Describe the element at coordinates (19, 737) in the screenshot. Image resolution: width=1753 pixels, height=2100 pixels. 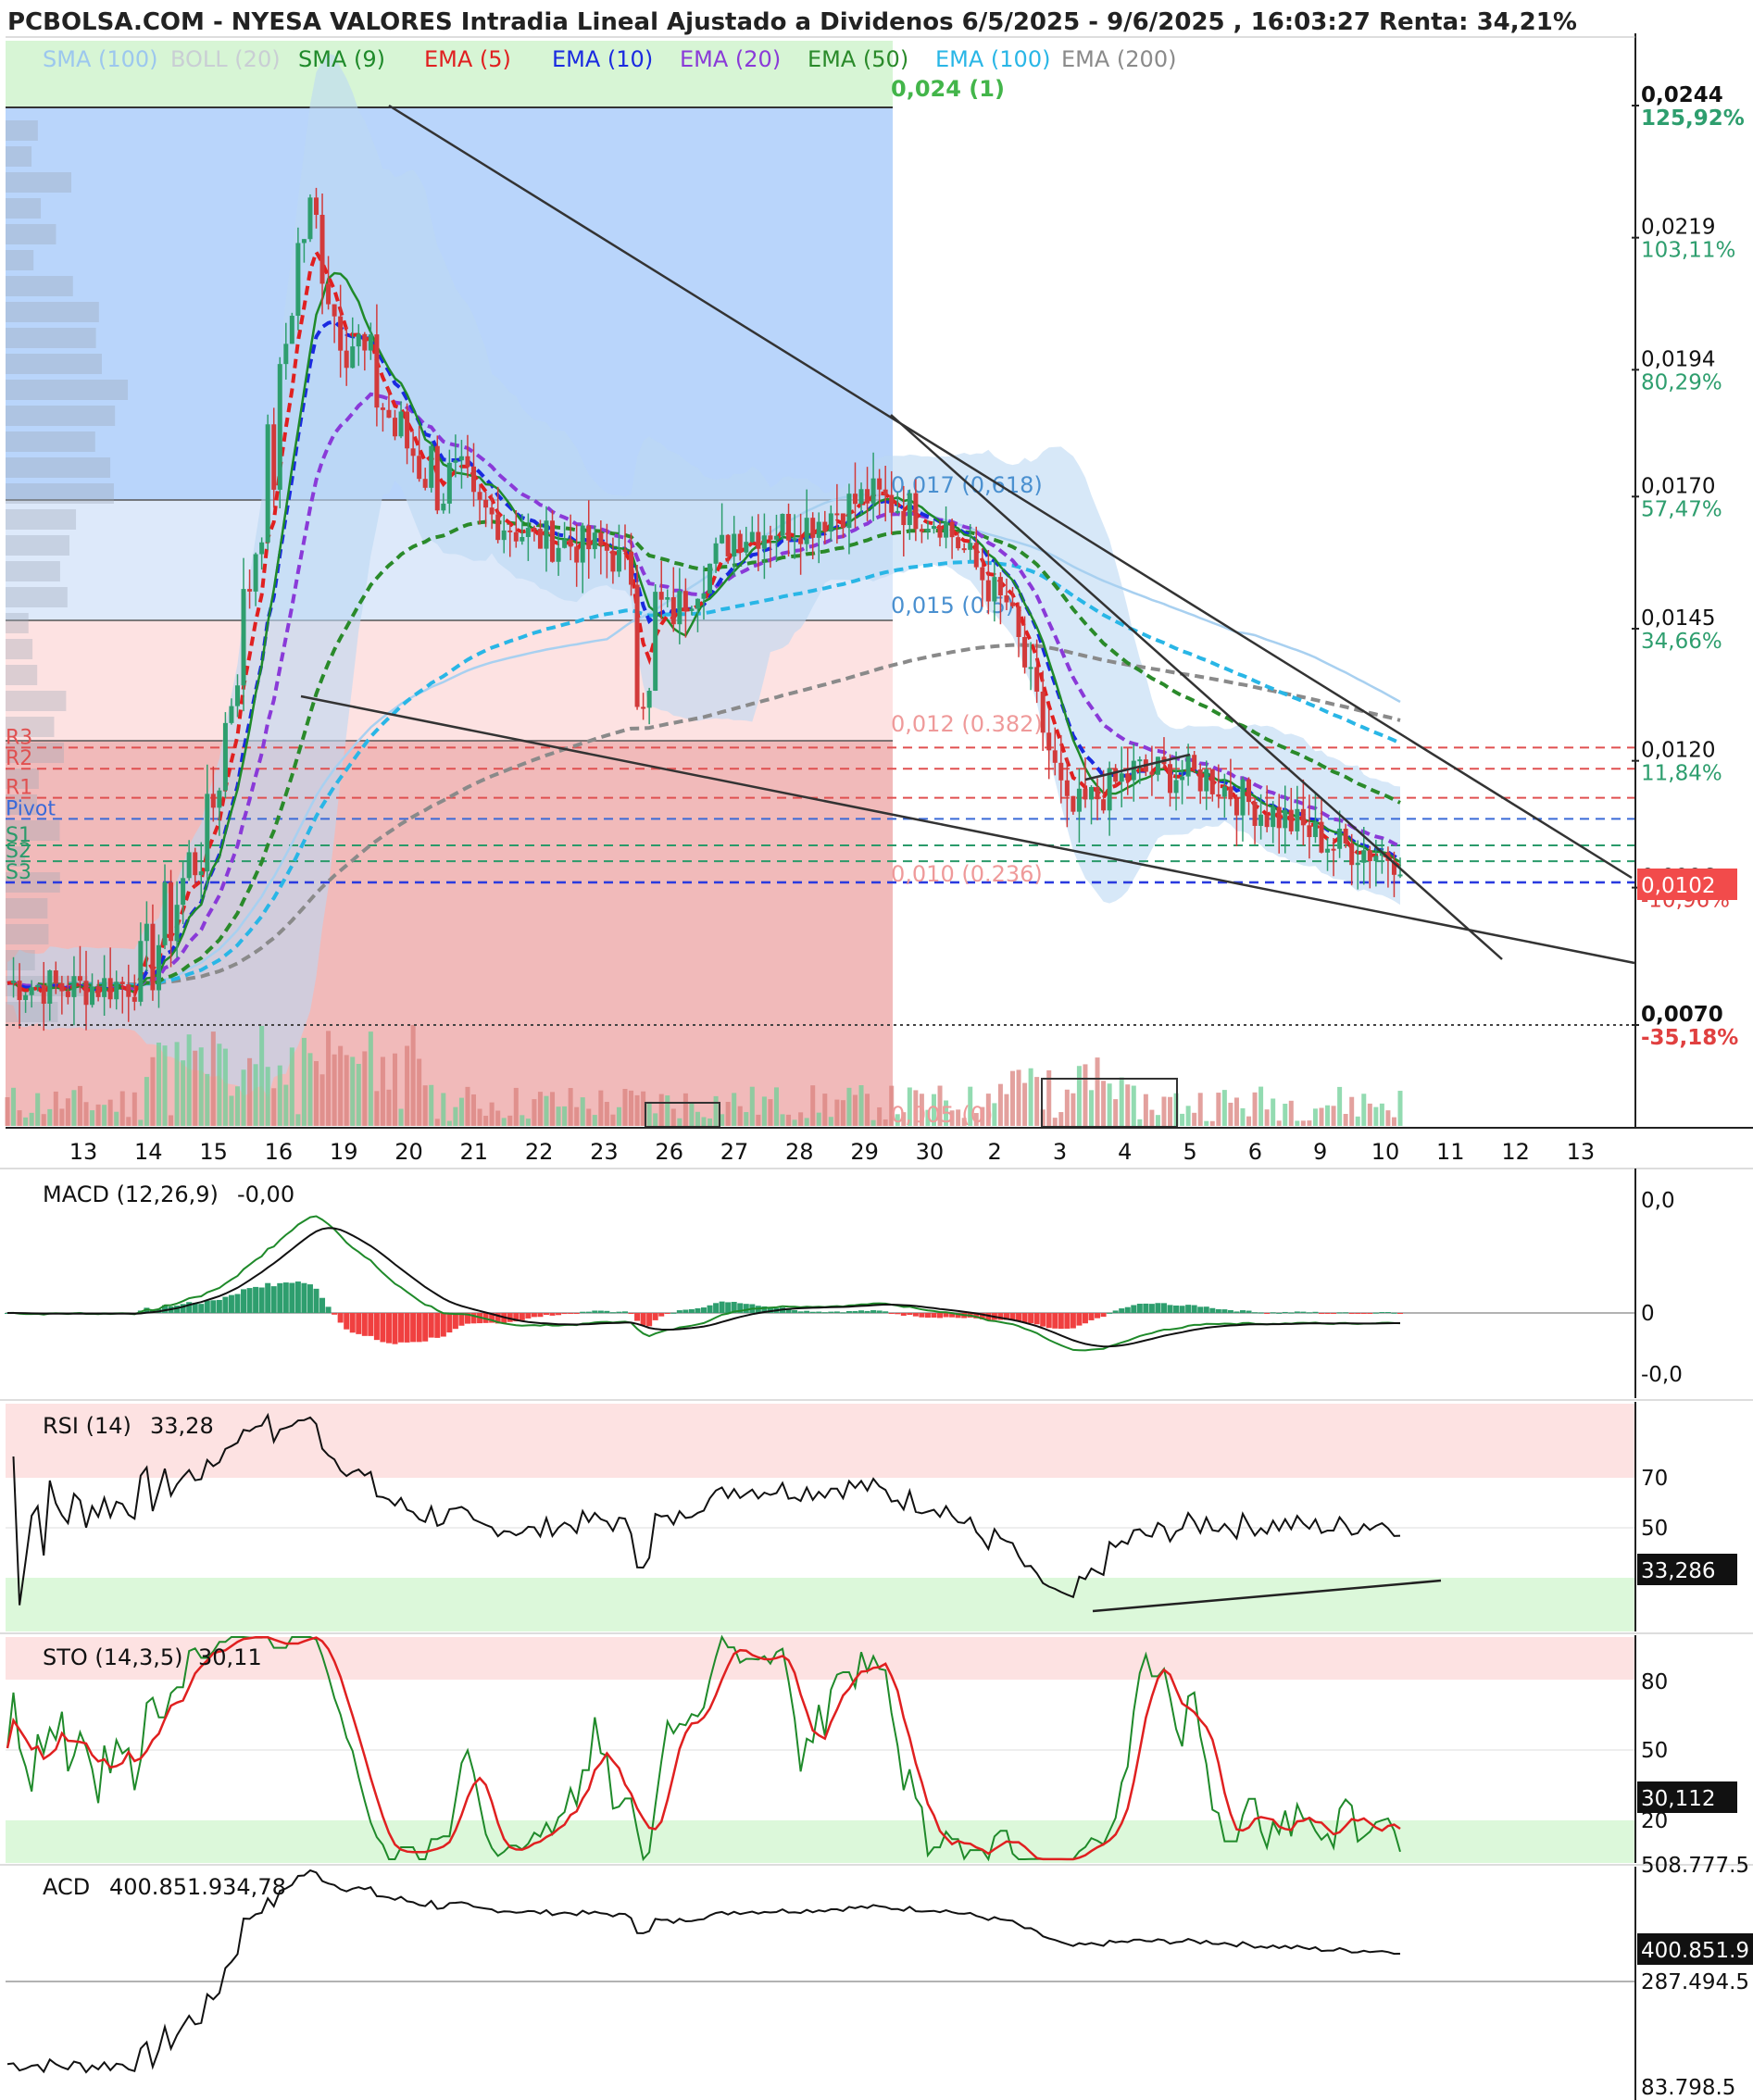
I see `pivot-label: R3` at that location.